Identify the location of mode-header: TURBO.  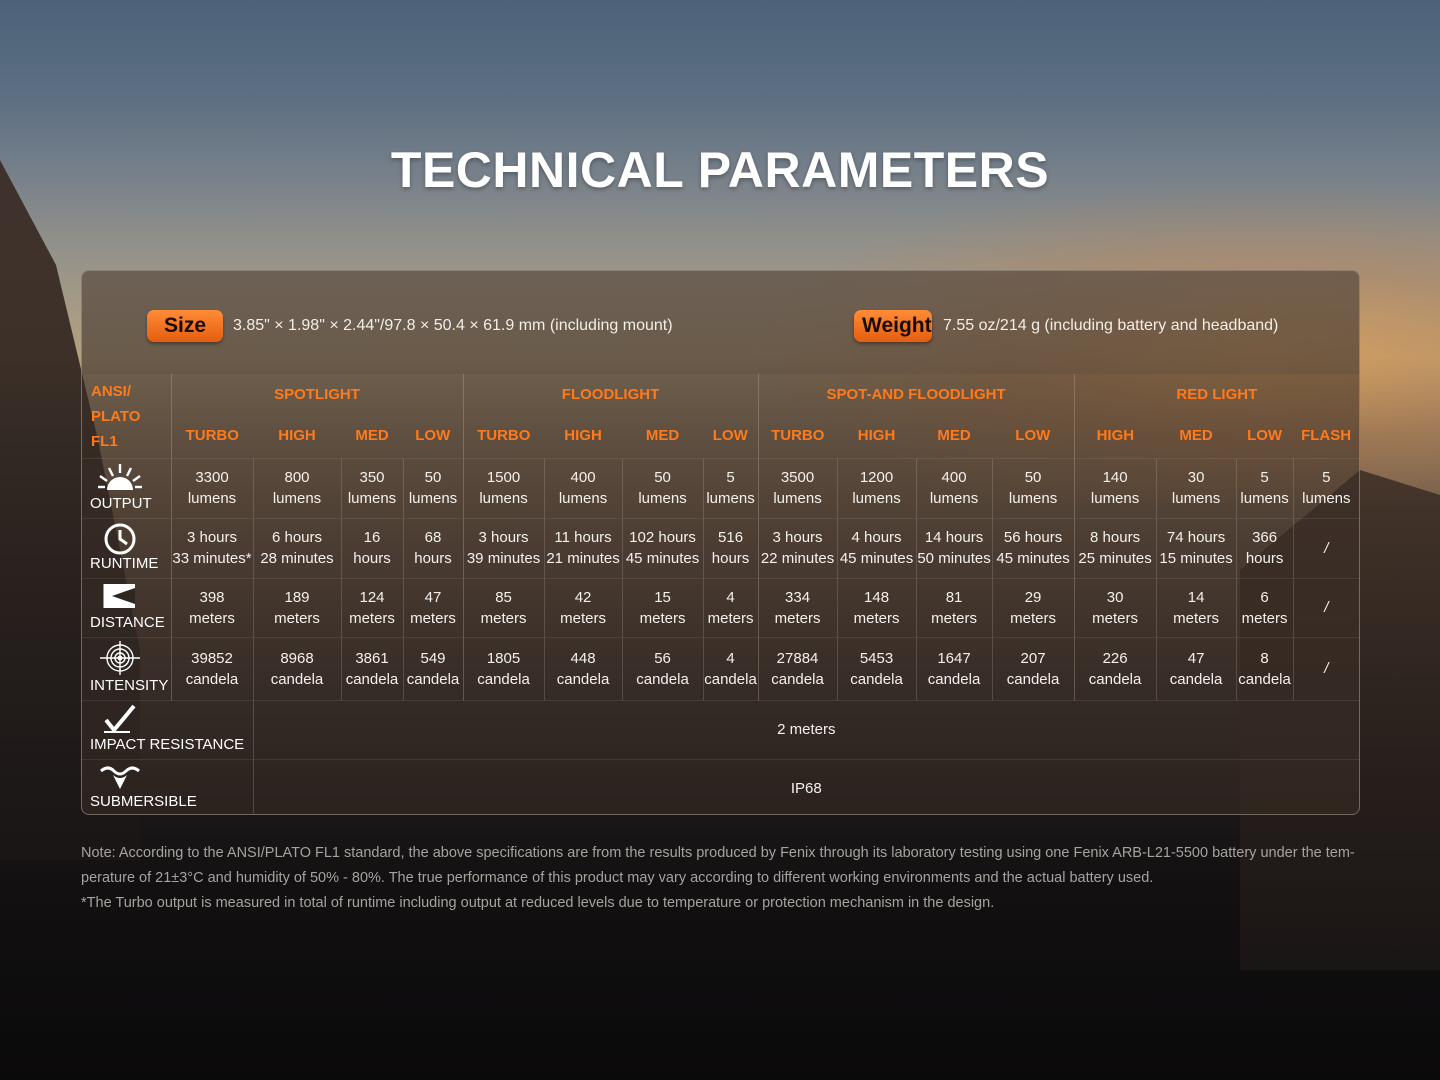
(211, 436).